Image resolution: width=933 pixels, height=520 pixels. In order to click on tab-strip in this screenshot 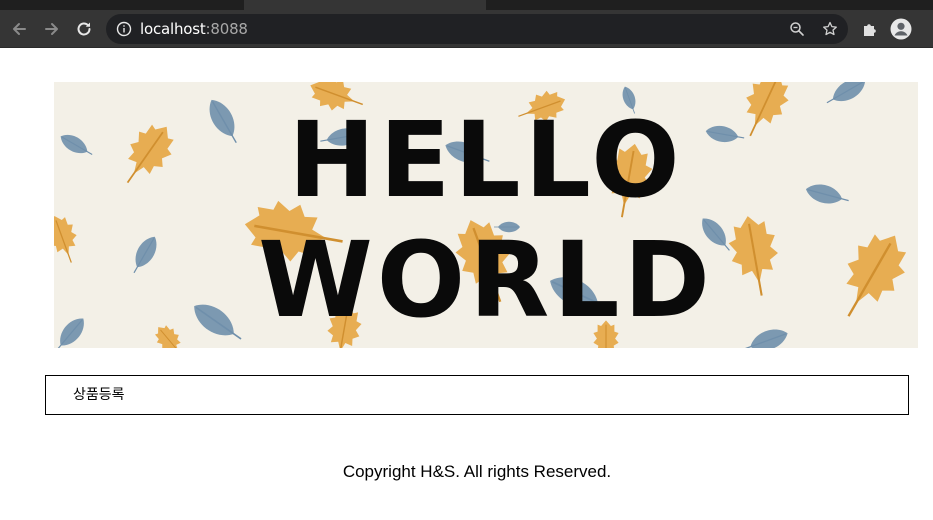, I will do `click(466, 5)`.